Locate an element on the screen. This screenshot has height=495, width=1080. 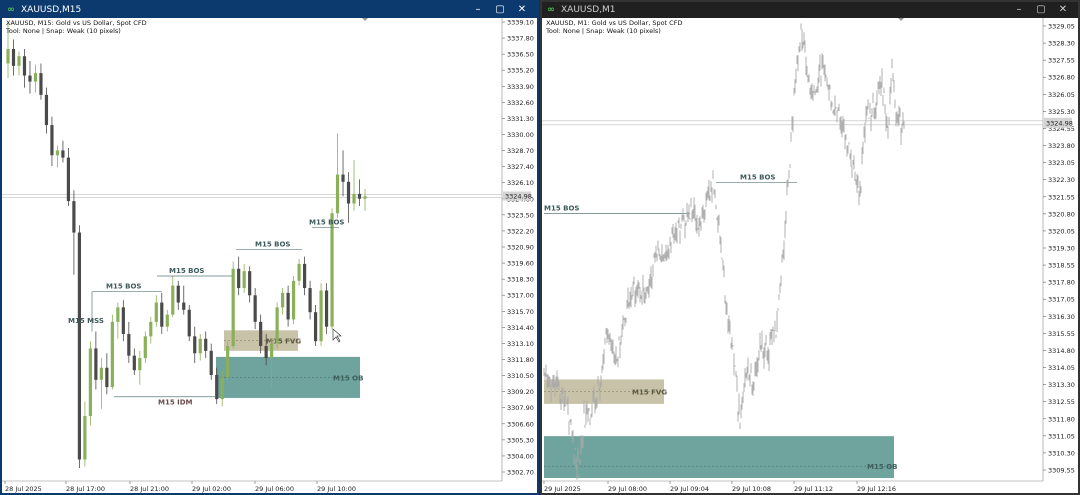
title-bar: ∞ XAUUSD,M15 – ▢ ✕ is located at coordinates (269, 10).